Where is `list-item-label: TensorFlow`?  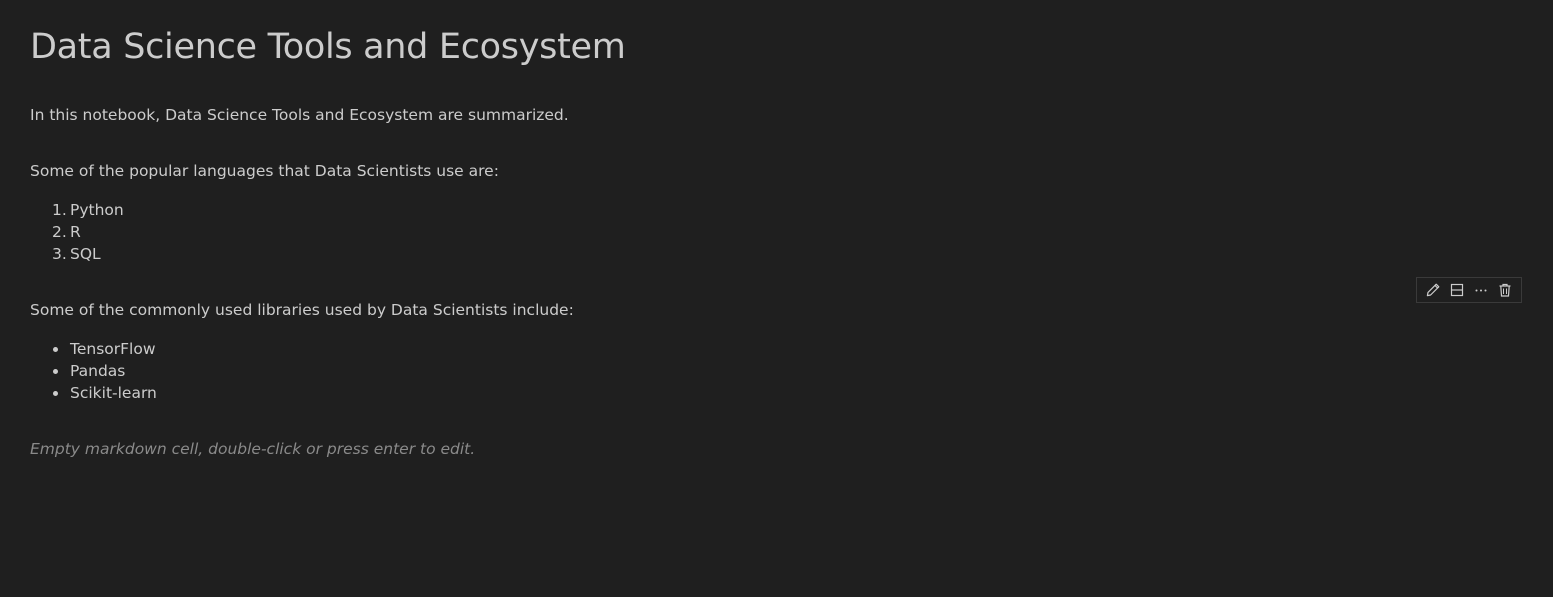 list-item-label: TensorFlow is located at coordinates (113, 349).